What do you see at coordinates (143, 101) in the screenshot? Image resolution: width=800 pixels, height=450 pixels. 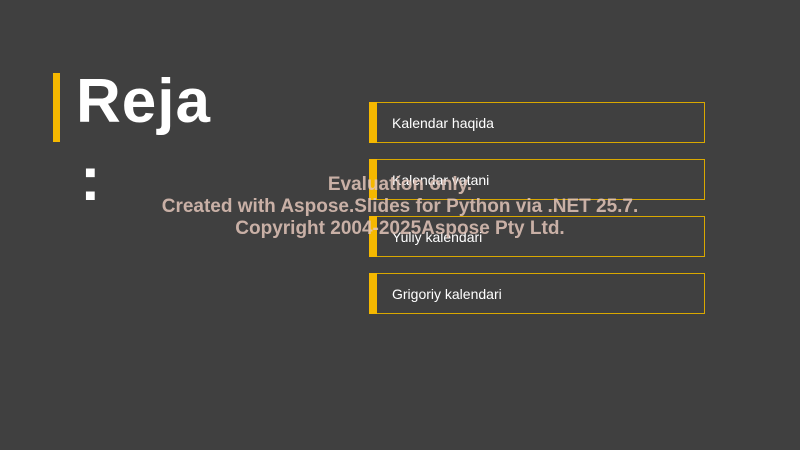 I see `slide-title: Reja` at bounding box center [143, 101].